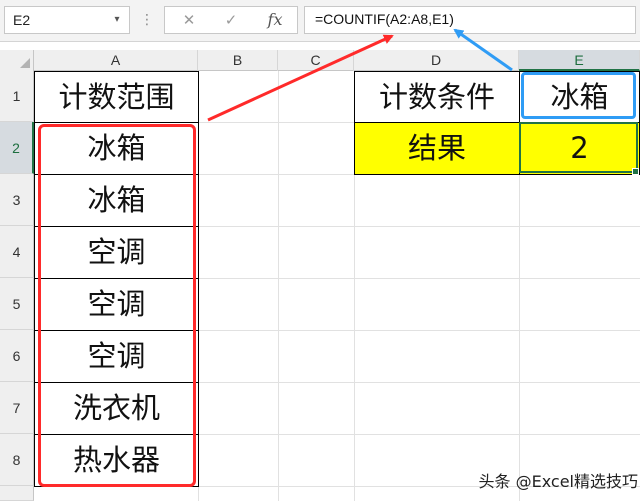  Describe the element at coordinates (116, 60) in the screenshot. I see `column-header-a: A` at that location.